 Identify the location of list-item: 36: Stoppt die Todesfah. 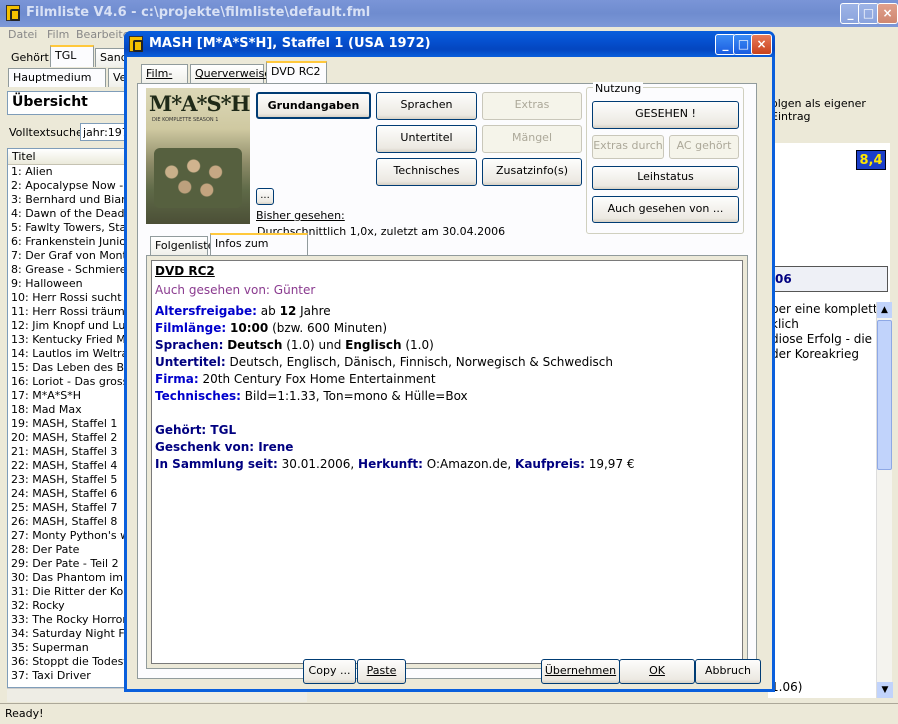
(73, 662).